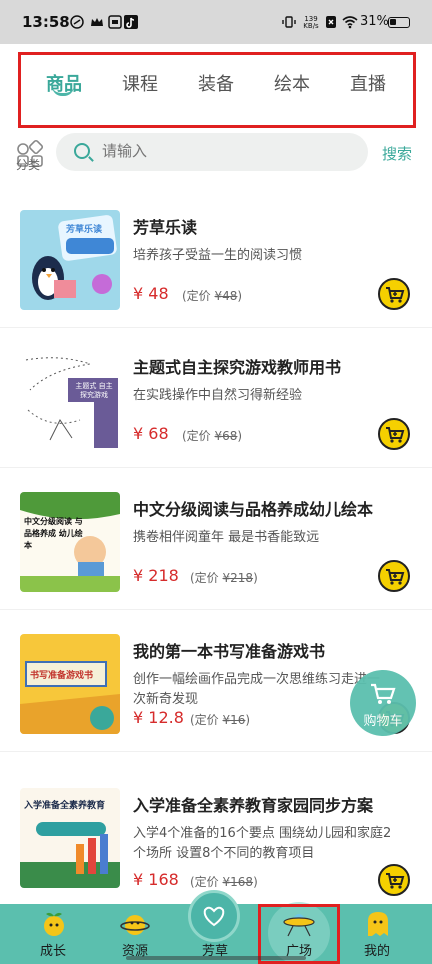 The image size is (432, 964). What do you see at coordinates (28, 164) in the screenshot?
I see `category-label: 分类` at bounding box center [28, 164].